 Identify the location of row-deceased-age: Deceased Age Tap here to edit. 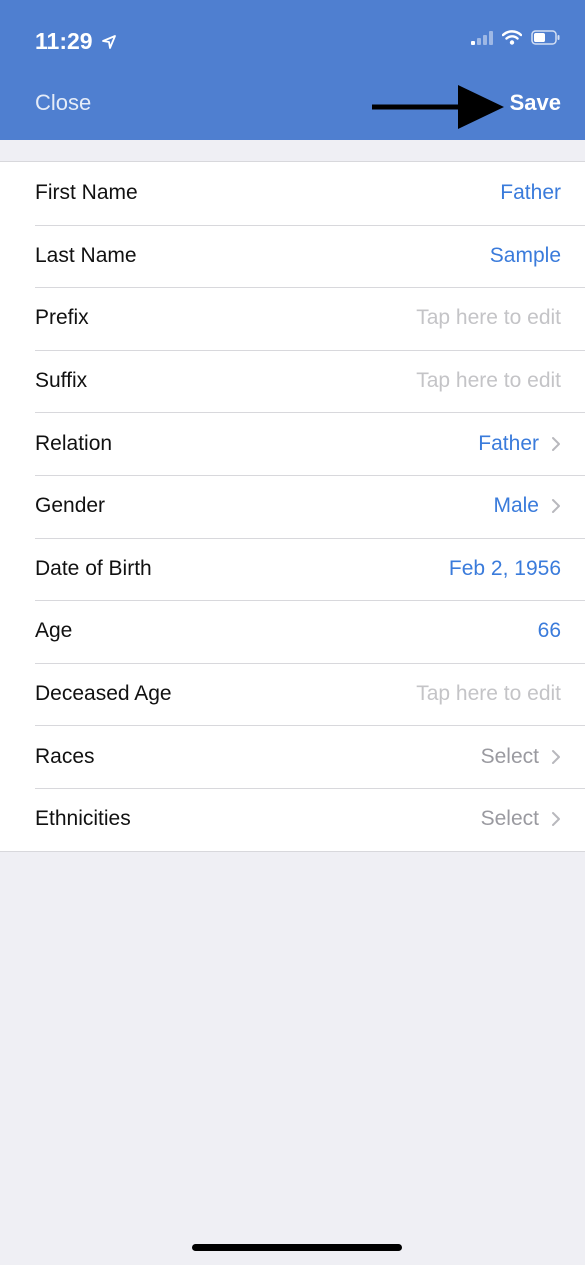
(292, 694).